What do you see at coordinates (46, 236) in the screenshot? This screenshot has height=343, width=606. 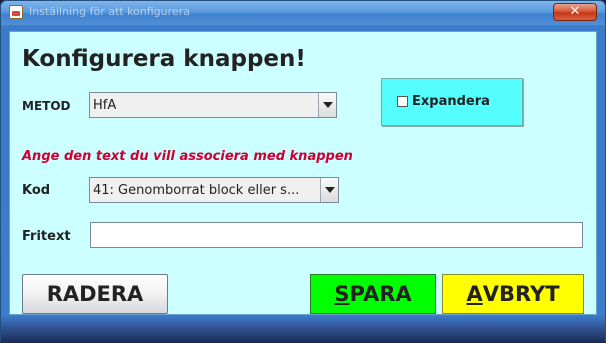 I see `fritext-label: Fritext` at bounding box center [46, 236].